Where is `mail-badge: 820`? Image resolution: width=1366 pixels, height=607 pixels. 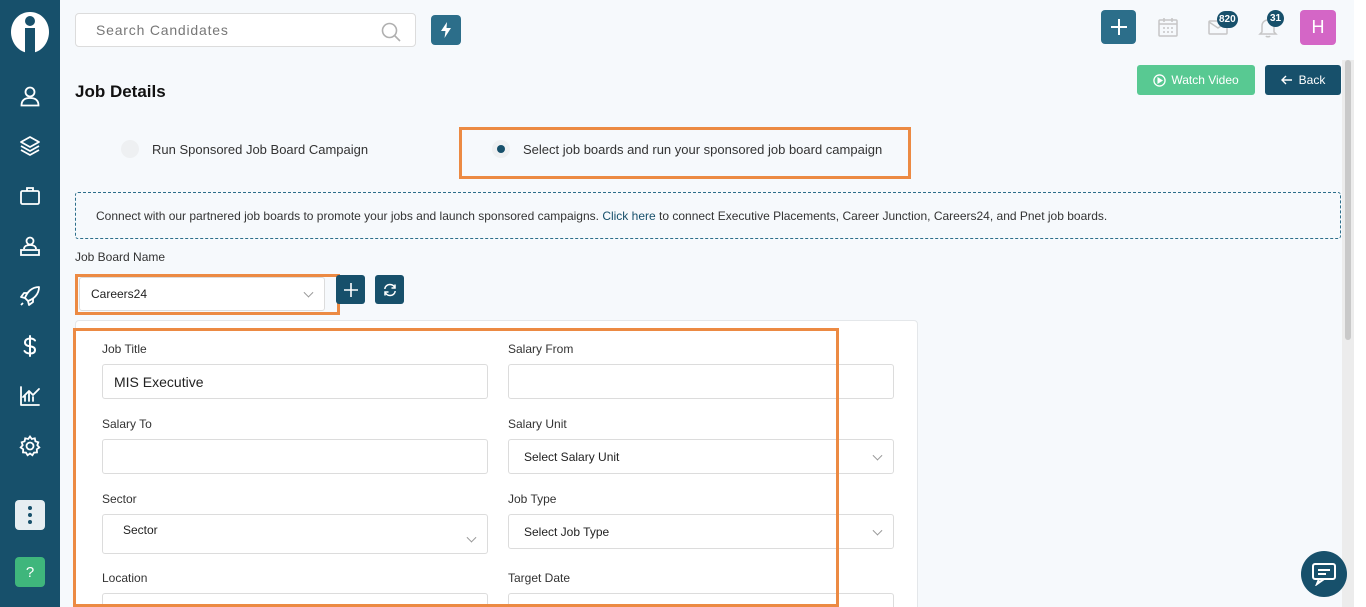 mail-badge: 820 is located at coordinates (1227, 19).